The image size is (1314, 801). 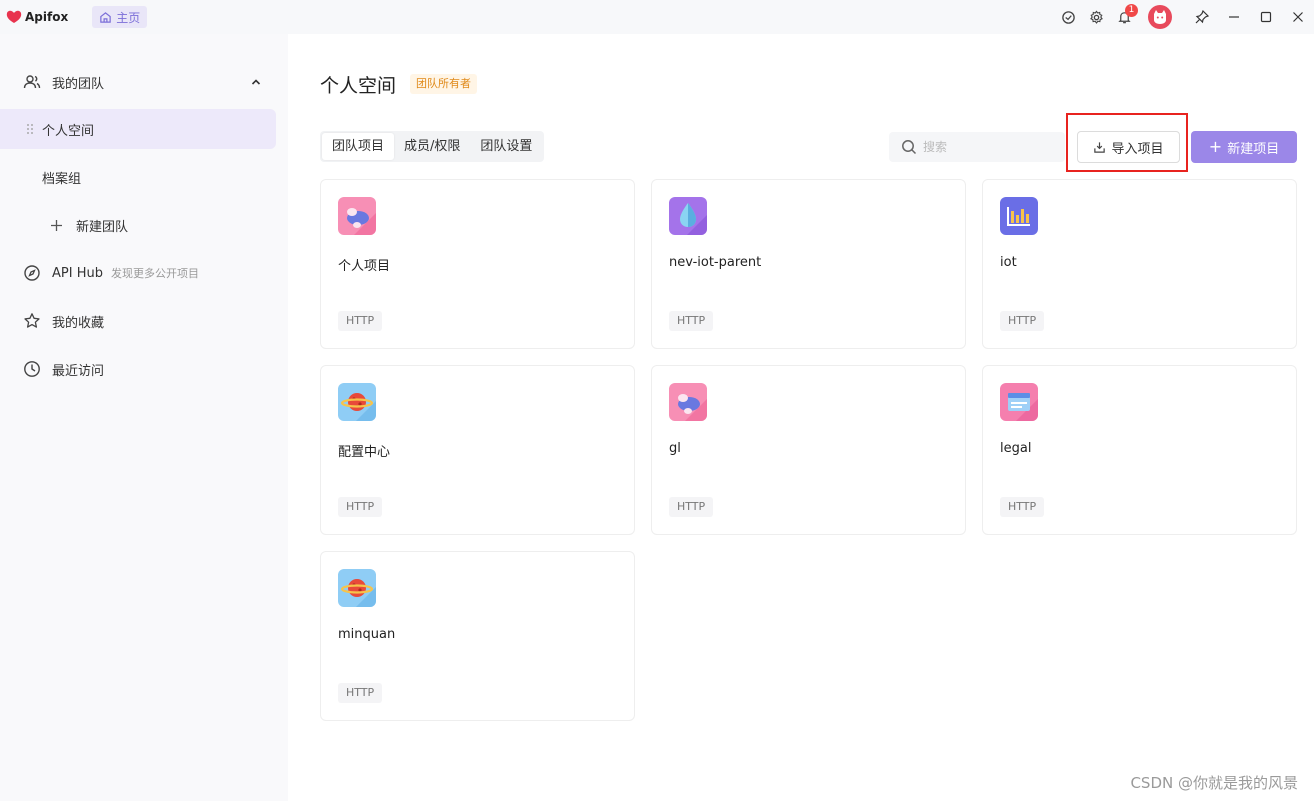 I want to click on plus-icon: +, so click(x=1215, y=146).